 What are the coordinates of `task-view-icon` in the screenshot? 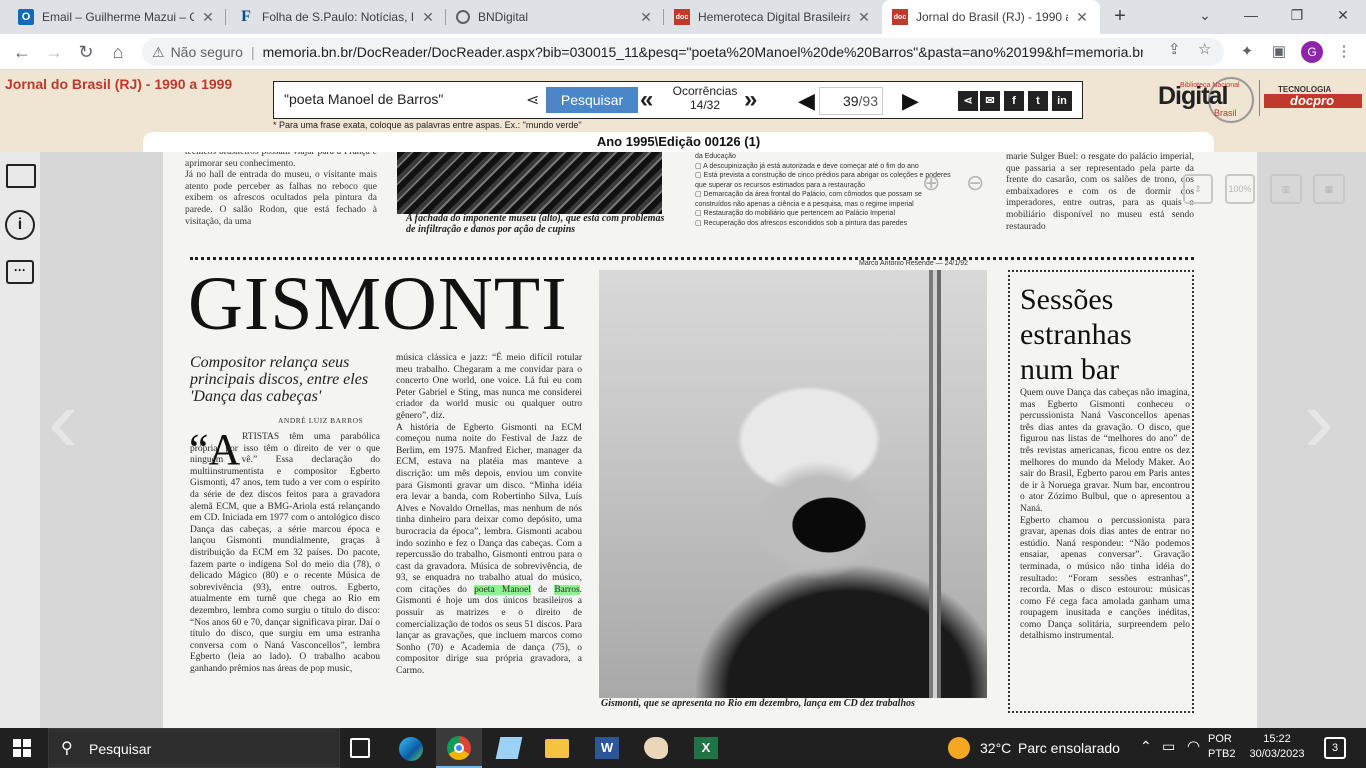 It's located at (360, 748).